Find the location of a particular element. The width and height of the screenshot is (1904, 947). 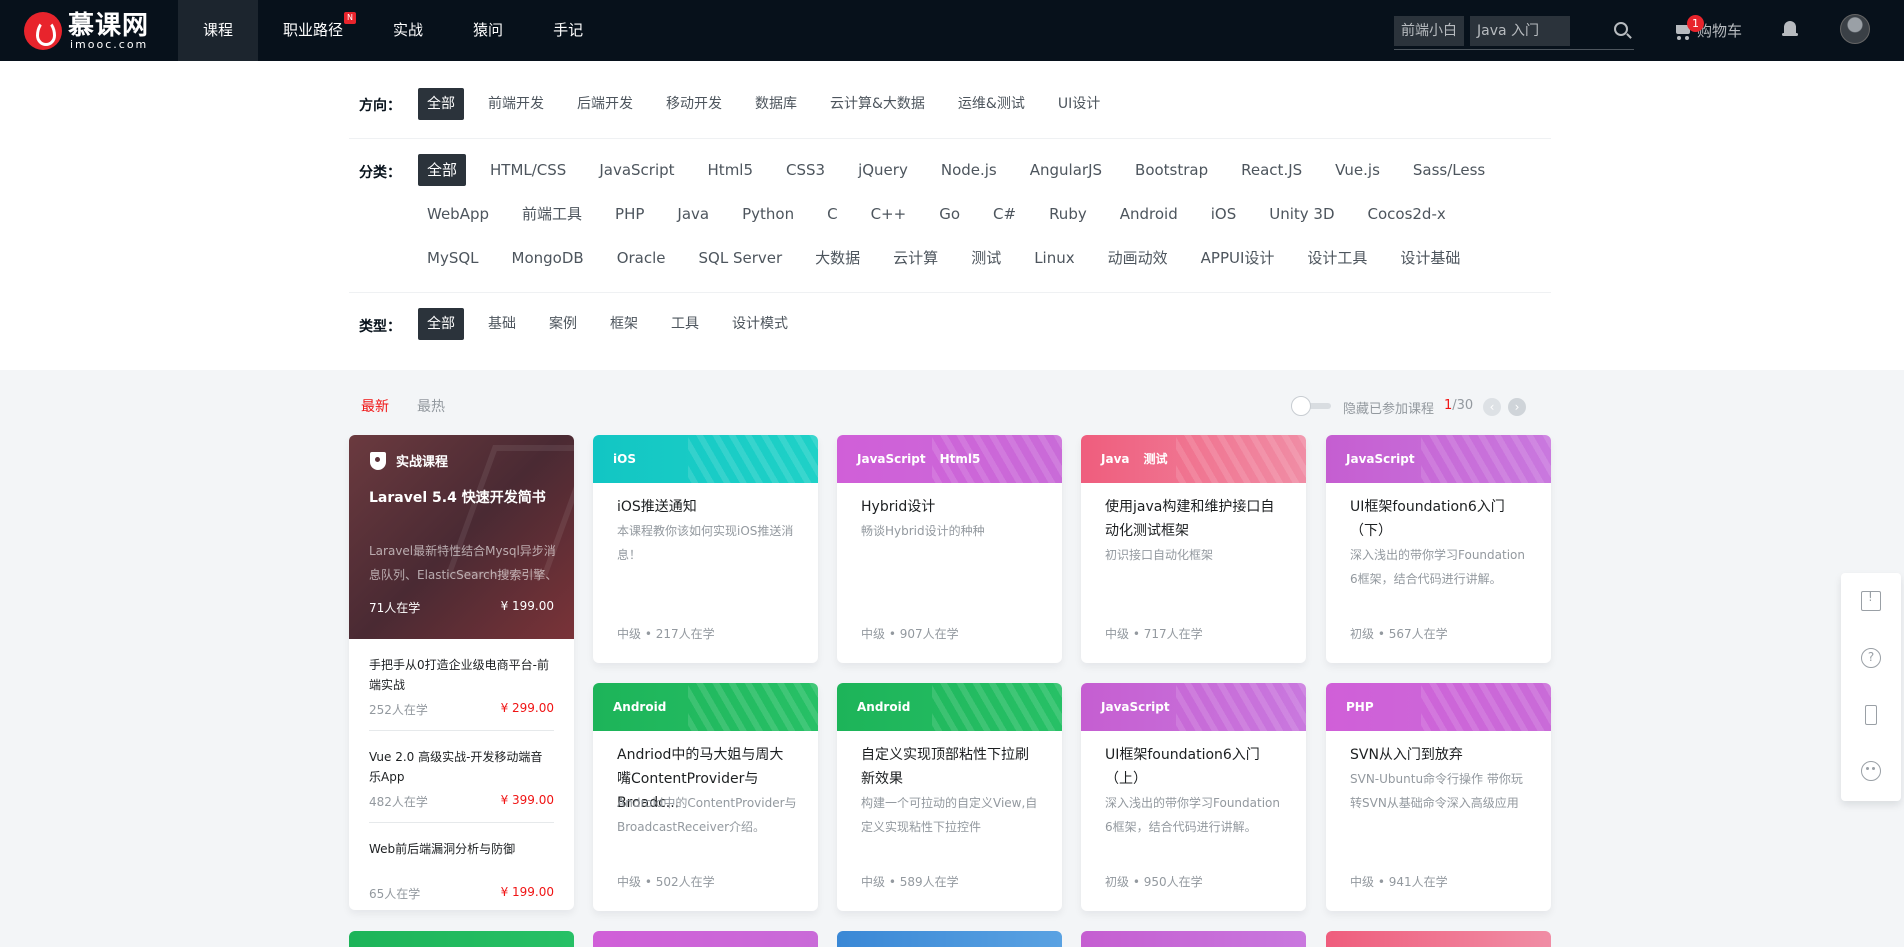

filter-chip: SQL Server is located at coordinates (741, 258).